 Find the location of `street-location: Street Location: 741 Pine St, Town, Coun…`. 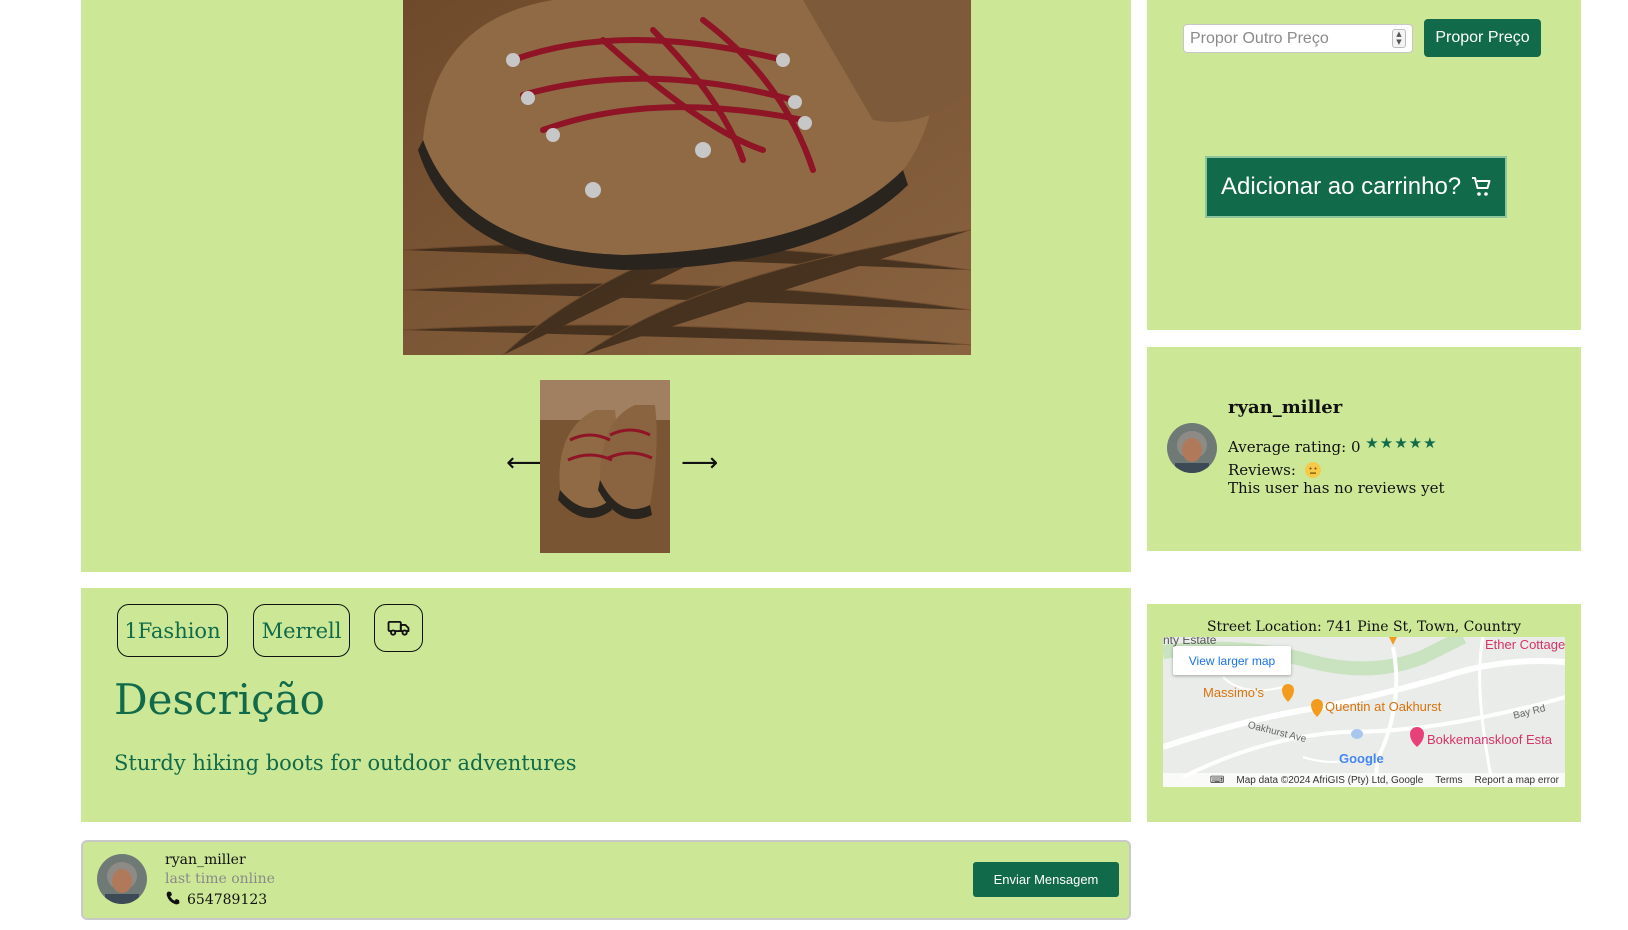

street-location: Street Location: 741 Pine St, Town, Coun… is located at coordinates (1364, 627).